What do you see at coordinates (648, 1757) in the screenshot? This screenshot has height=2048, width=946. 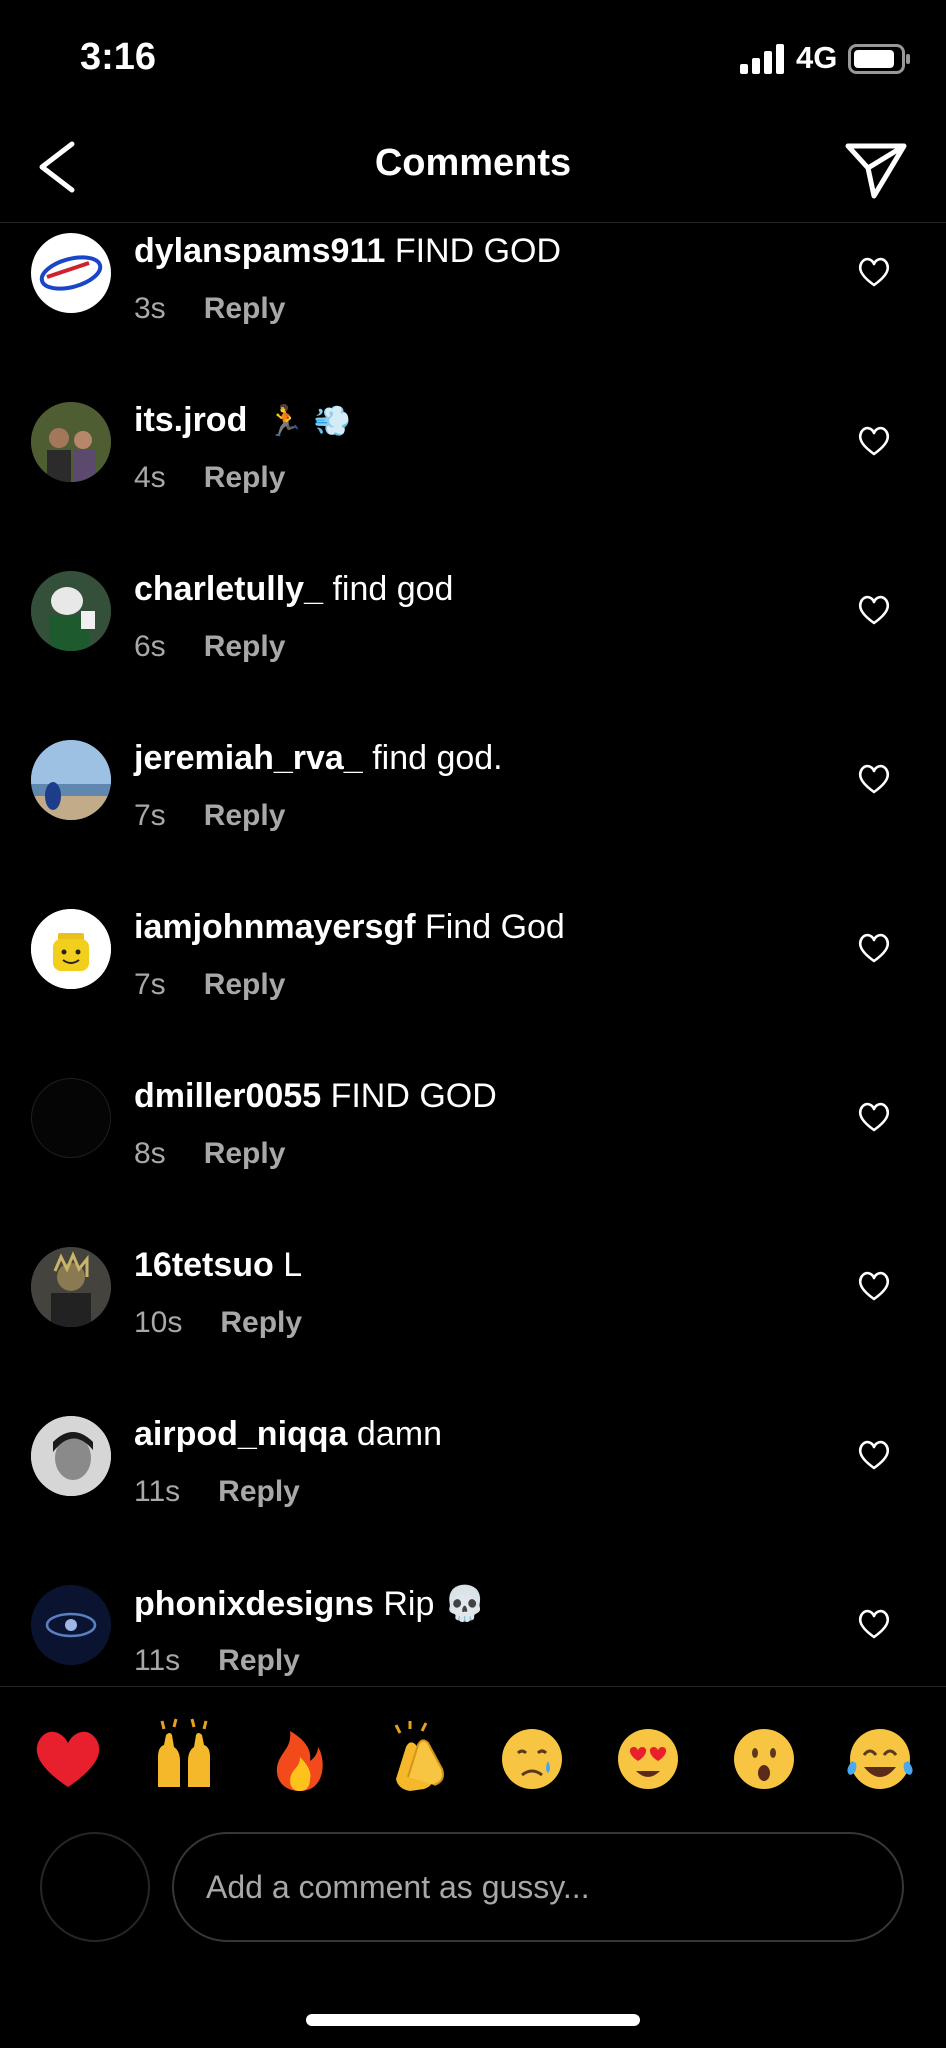 I see `heart-eyes-icon` at bounding box center [648, 1757].